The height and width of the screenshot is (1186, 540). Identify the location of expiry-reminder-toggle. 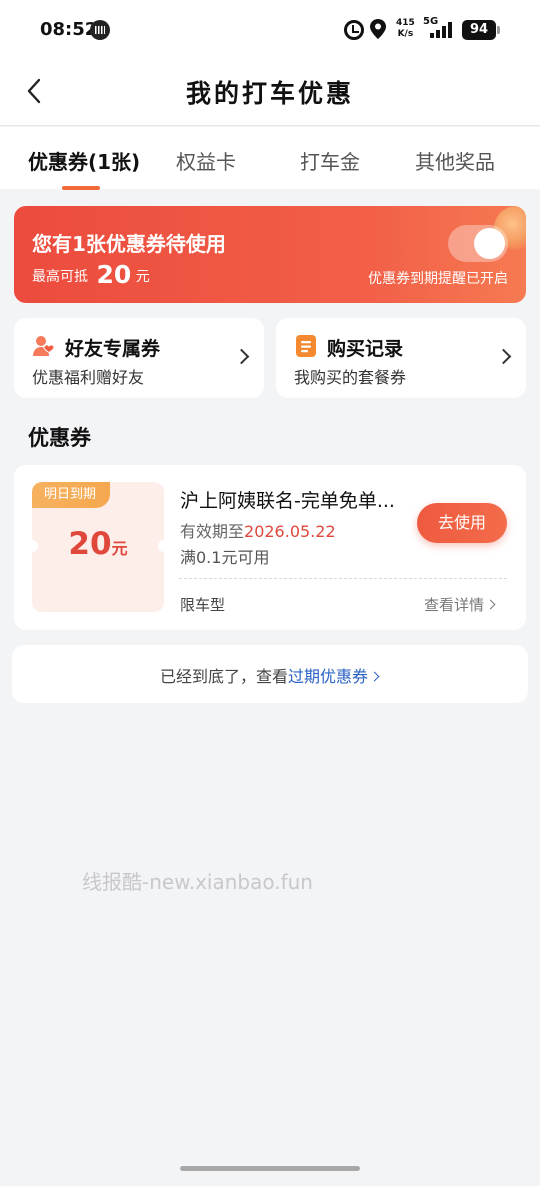
(478, 243).